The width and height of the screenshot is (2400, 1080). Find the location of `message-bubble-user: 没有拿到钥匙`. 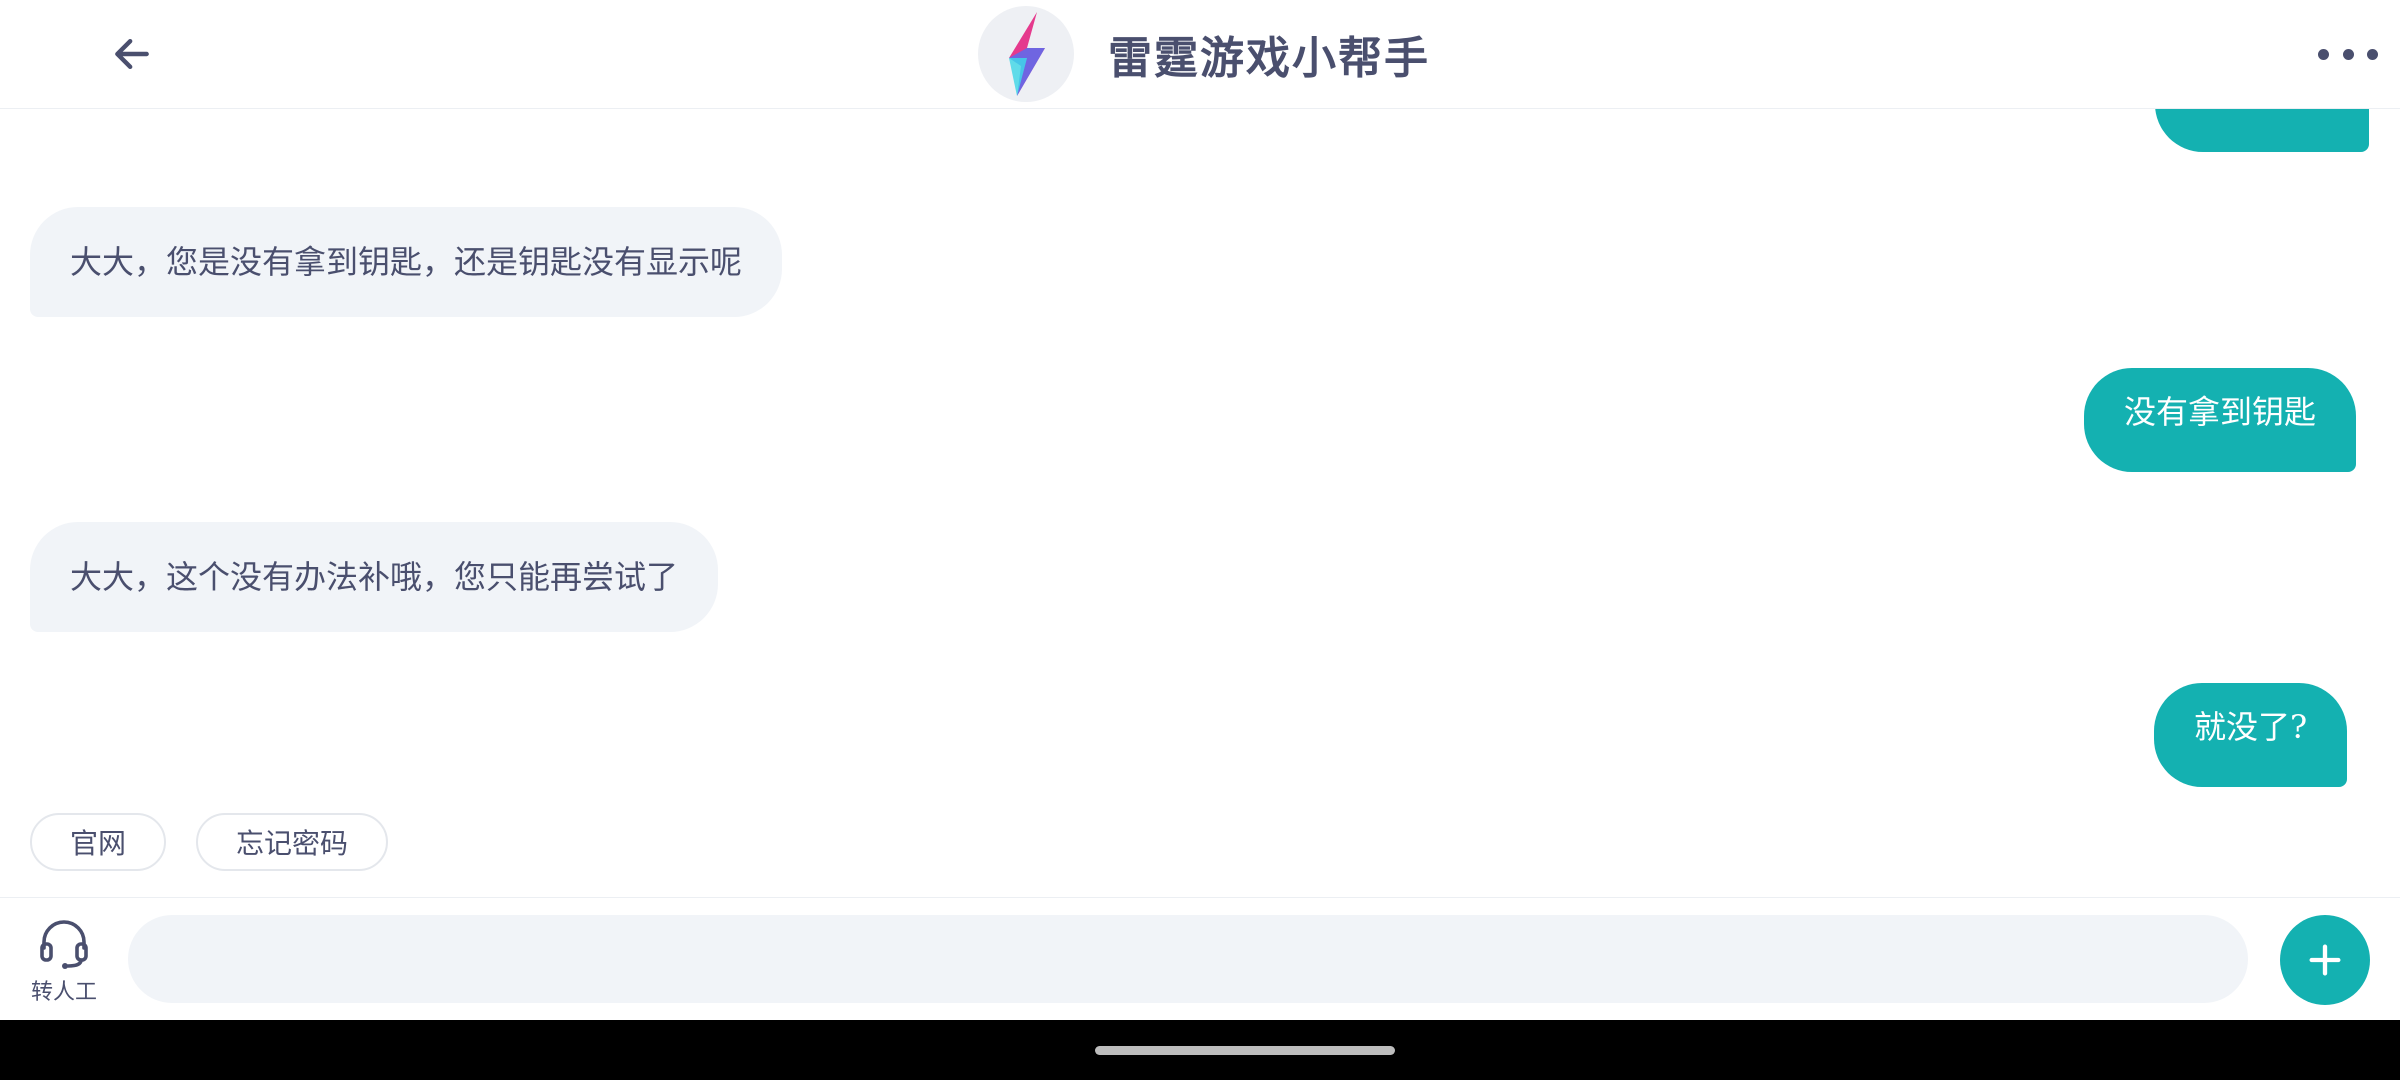

message-bubble-user: 没有拿到钥匙 is located at coordinates (2220, 420).